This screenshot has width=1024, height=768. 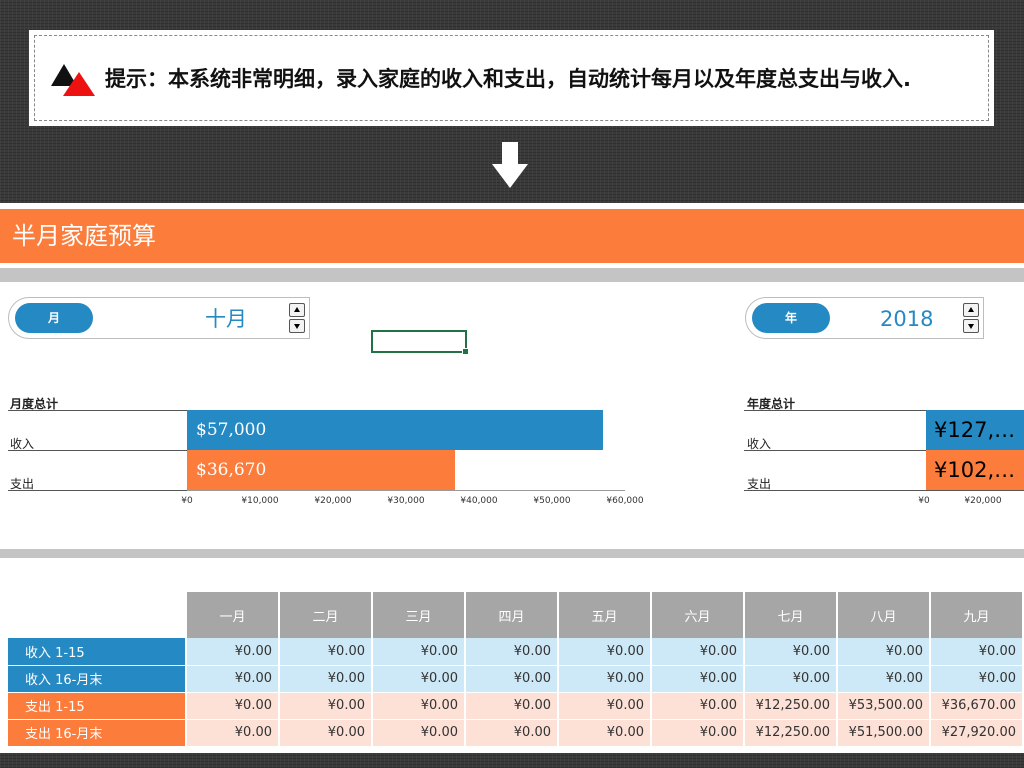 What do you see at coordinates (97, 652) in the screenshot?
I see `row-label: 收入 1-15` at bounding box center [97, 652].